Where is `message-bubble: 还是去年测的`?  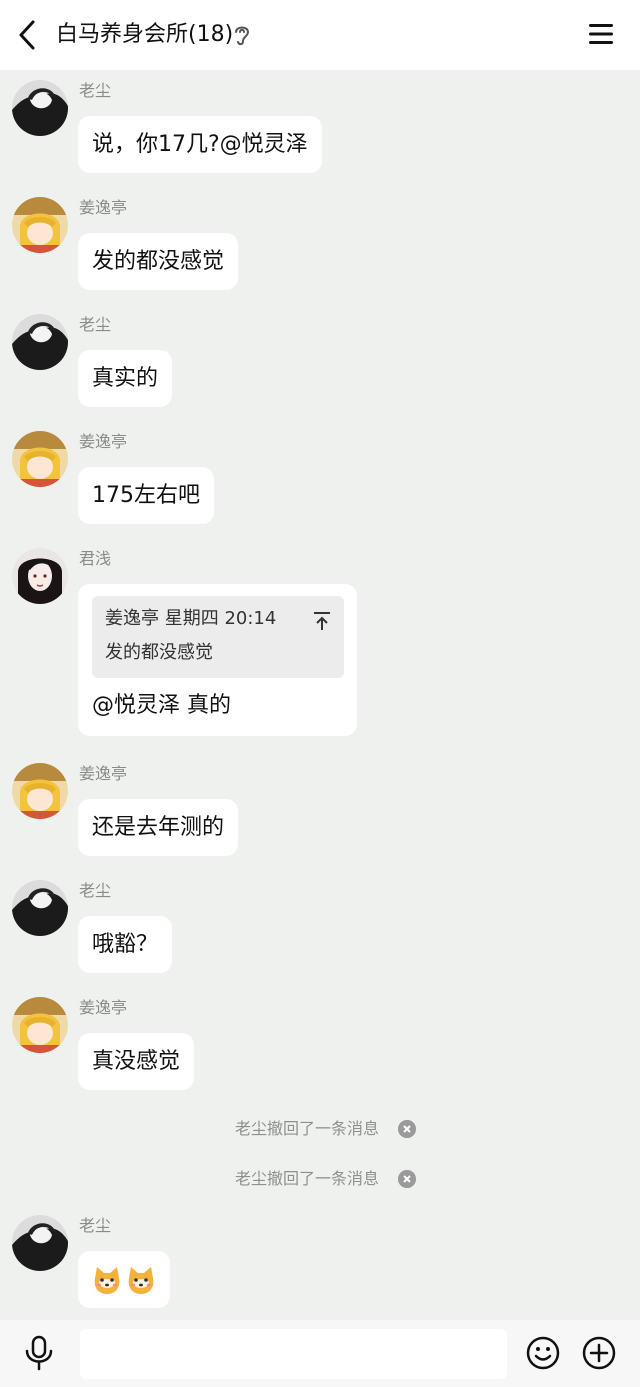
message-bubble: 还是去年测的 is located at coordinates (158, 827).